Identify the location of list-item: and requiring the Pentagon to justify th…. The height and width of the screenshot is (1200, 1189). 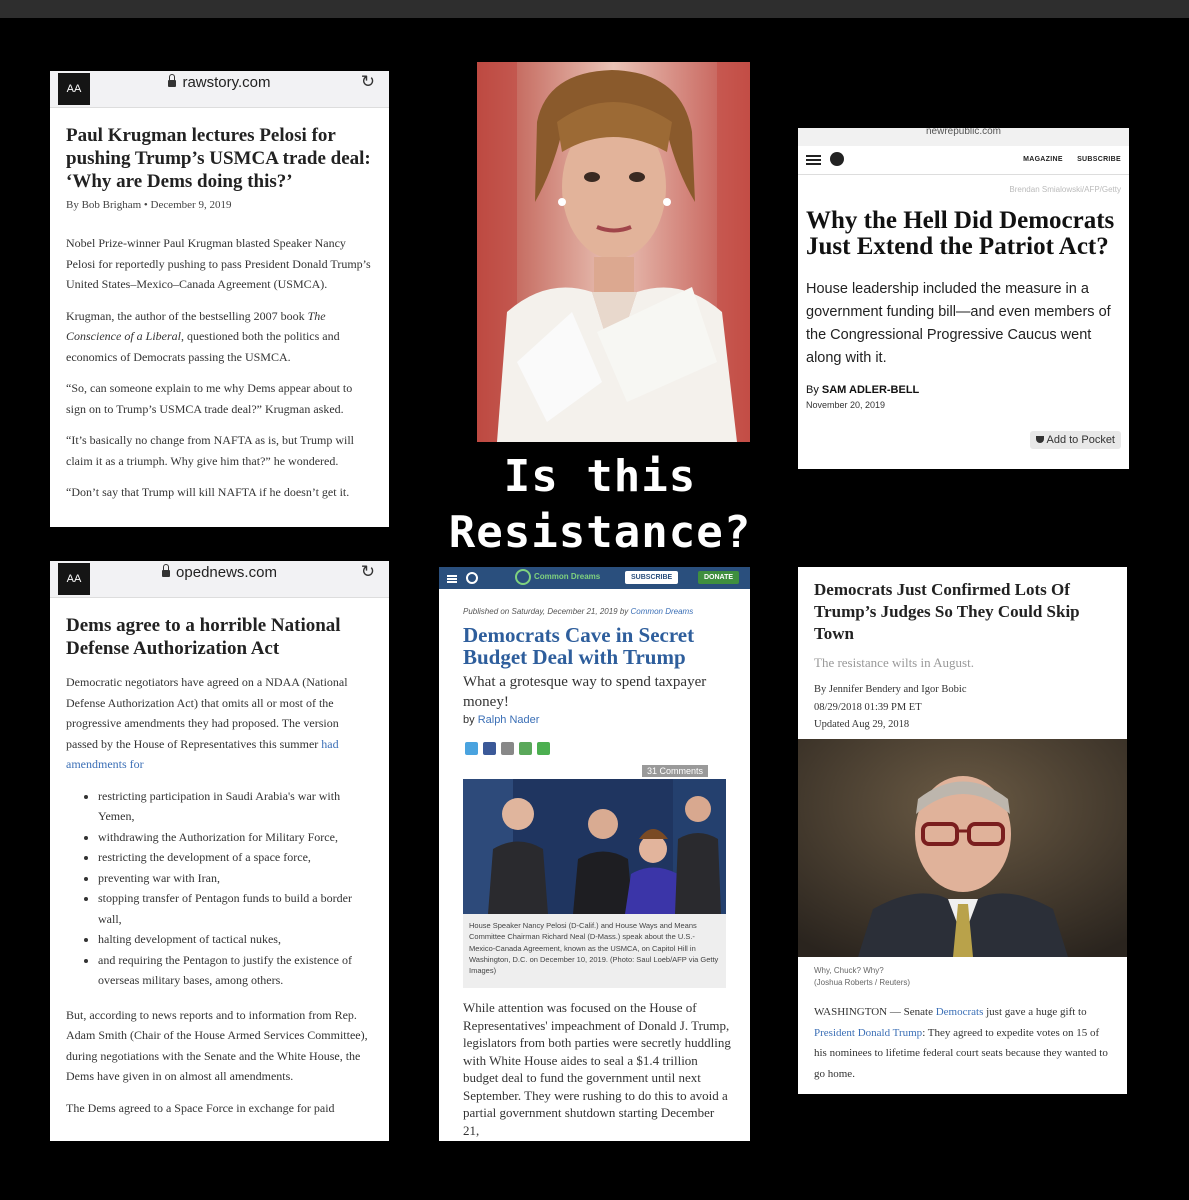
(235, 970).